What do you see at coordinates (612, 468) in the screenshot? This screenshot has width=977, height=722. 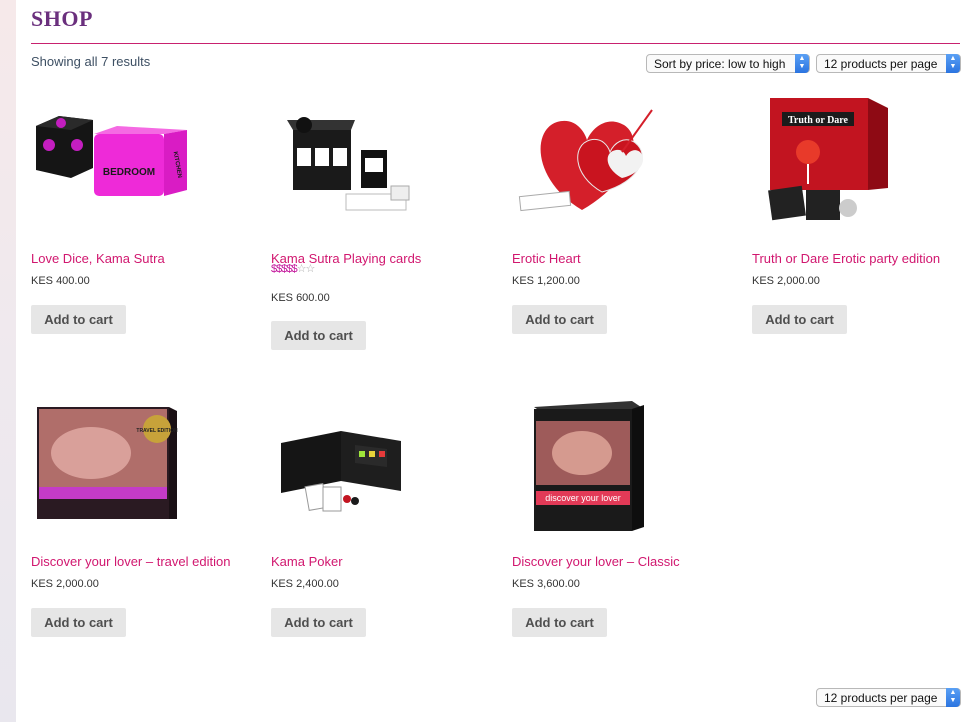 I see `product-image-discover-classic: discover your lover` at bounding box center [612, 468].